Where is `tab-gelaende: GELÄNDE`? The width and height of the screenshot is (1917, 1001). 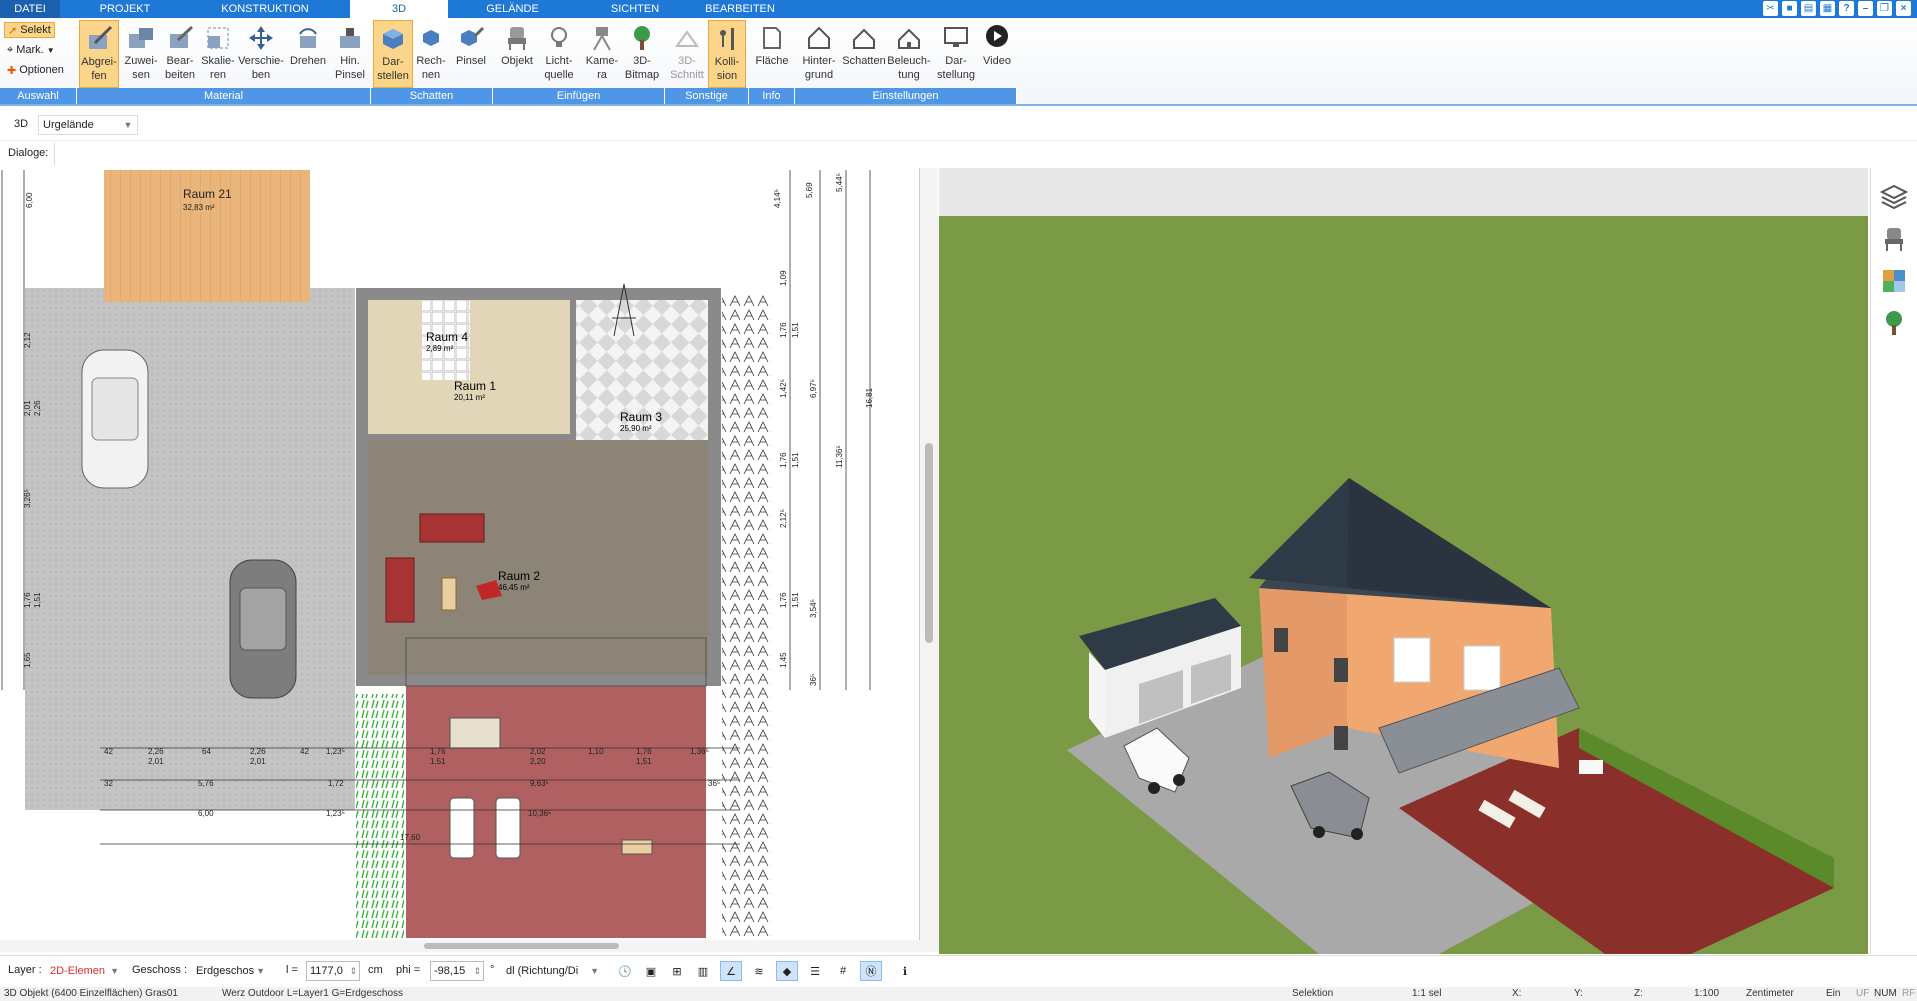 tab-gelaende: GELÄNDE is located at coordinates (512, 9).